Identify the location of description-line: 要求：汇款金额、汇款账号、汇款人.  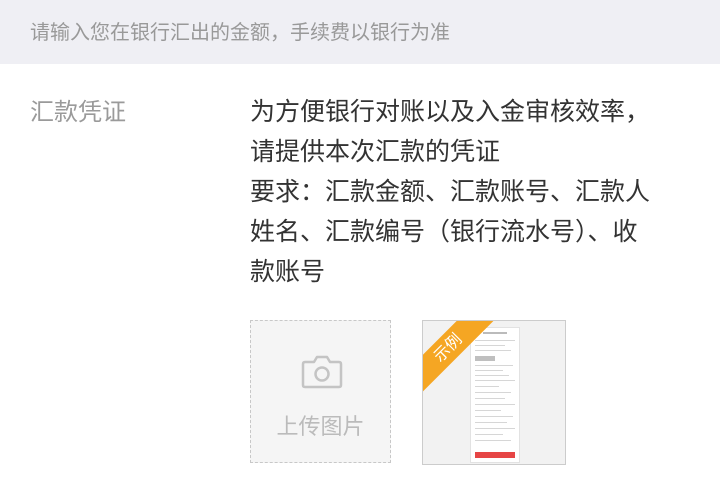
(450, 191).